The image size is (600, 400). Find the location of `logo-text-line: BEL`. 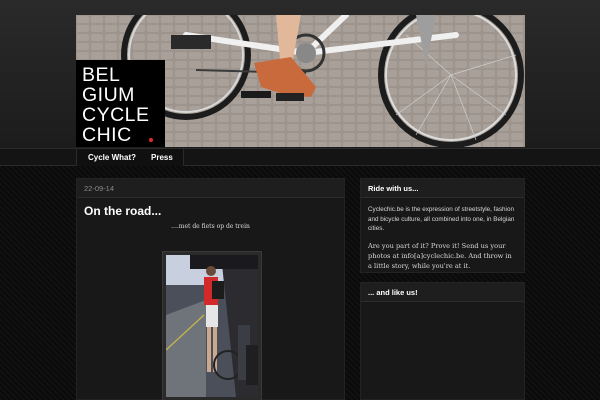

logo-text-line: BEL is located at coordinates (101, 75).